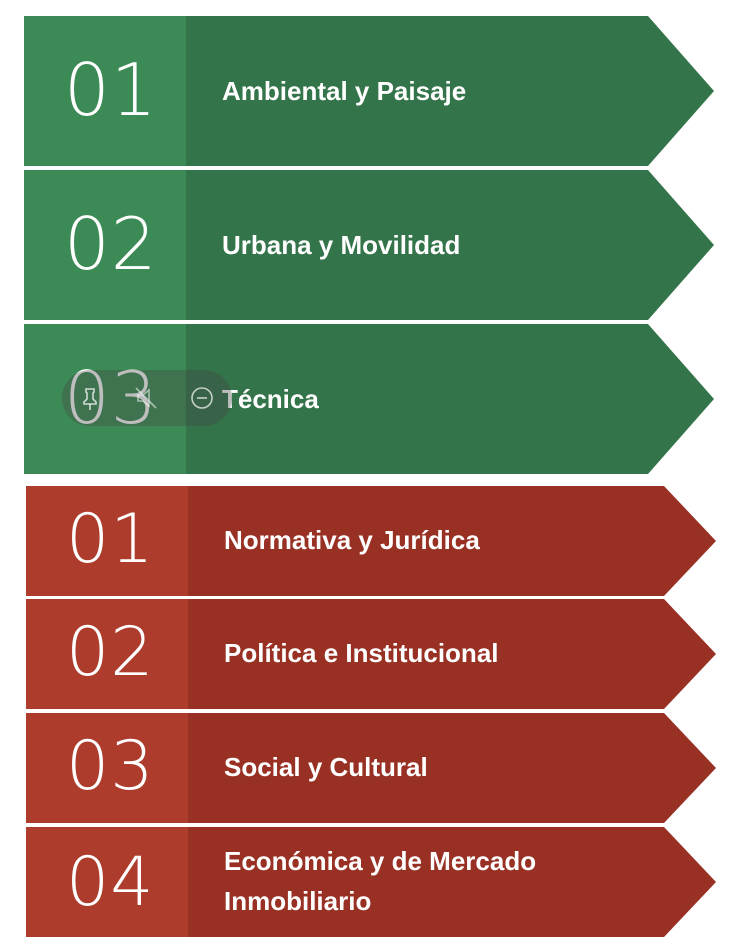 This screenshot has width=738, height=944. What do you see at coordinates (326, 767) in the screenshot?
I see `red-arrow-3-label: Social y Cultural` at bounding box center [326, 767].